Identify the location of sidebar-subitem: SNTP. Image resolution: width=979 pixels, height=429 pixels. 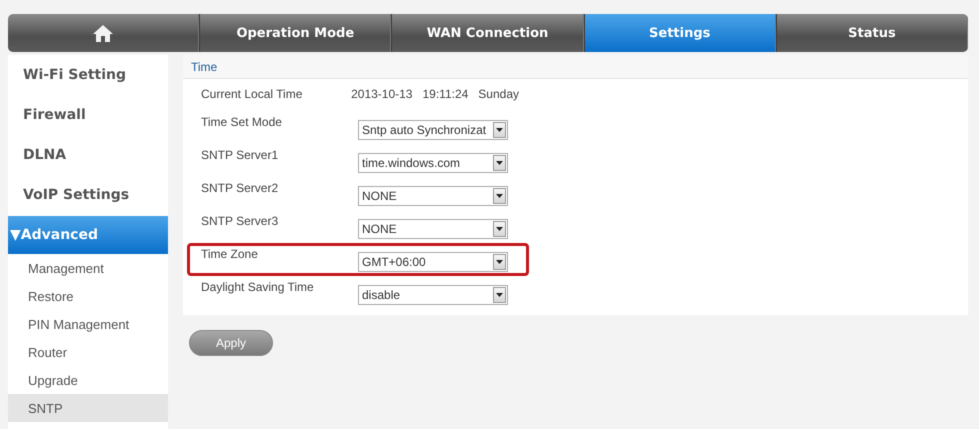
(88, 408).